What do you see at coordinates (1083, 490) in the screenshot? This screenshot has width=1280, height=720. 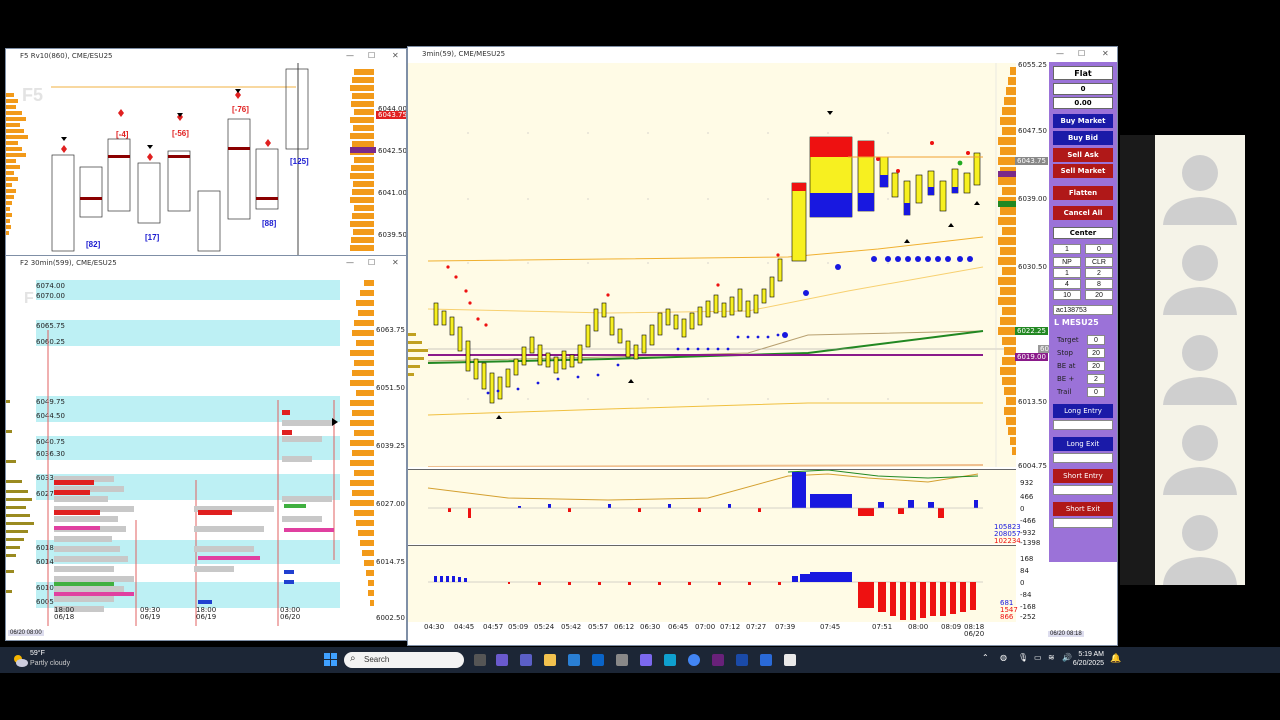 I see `short-entry-dropdown` at bounding box center [1083, 490].